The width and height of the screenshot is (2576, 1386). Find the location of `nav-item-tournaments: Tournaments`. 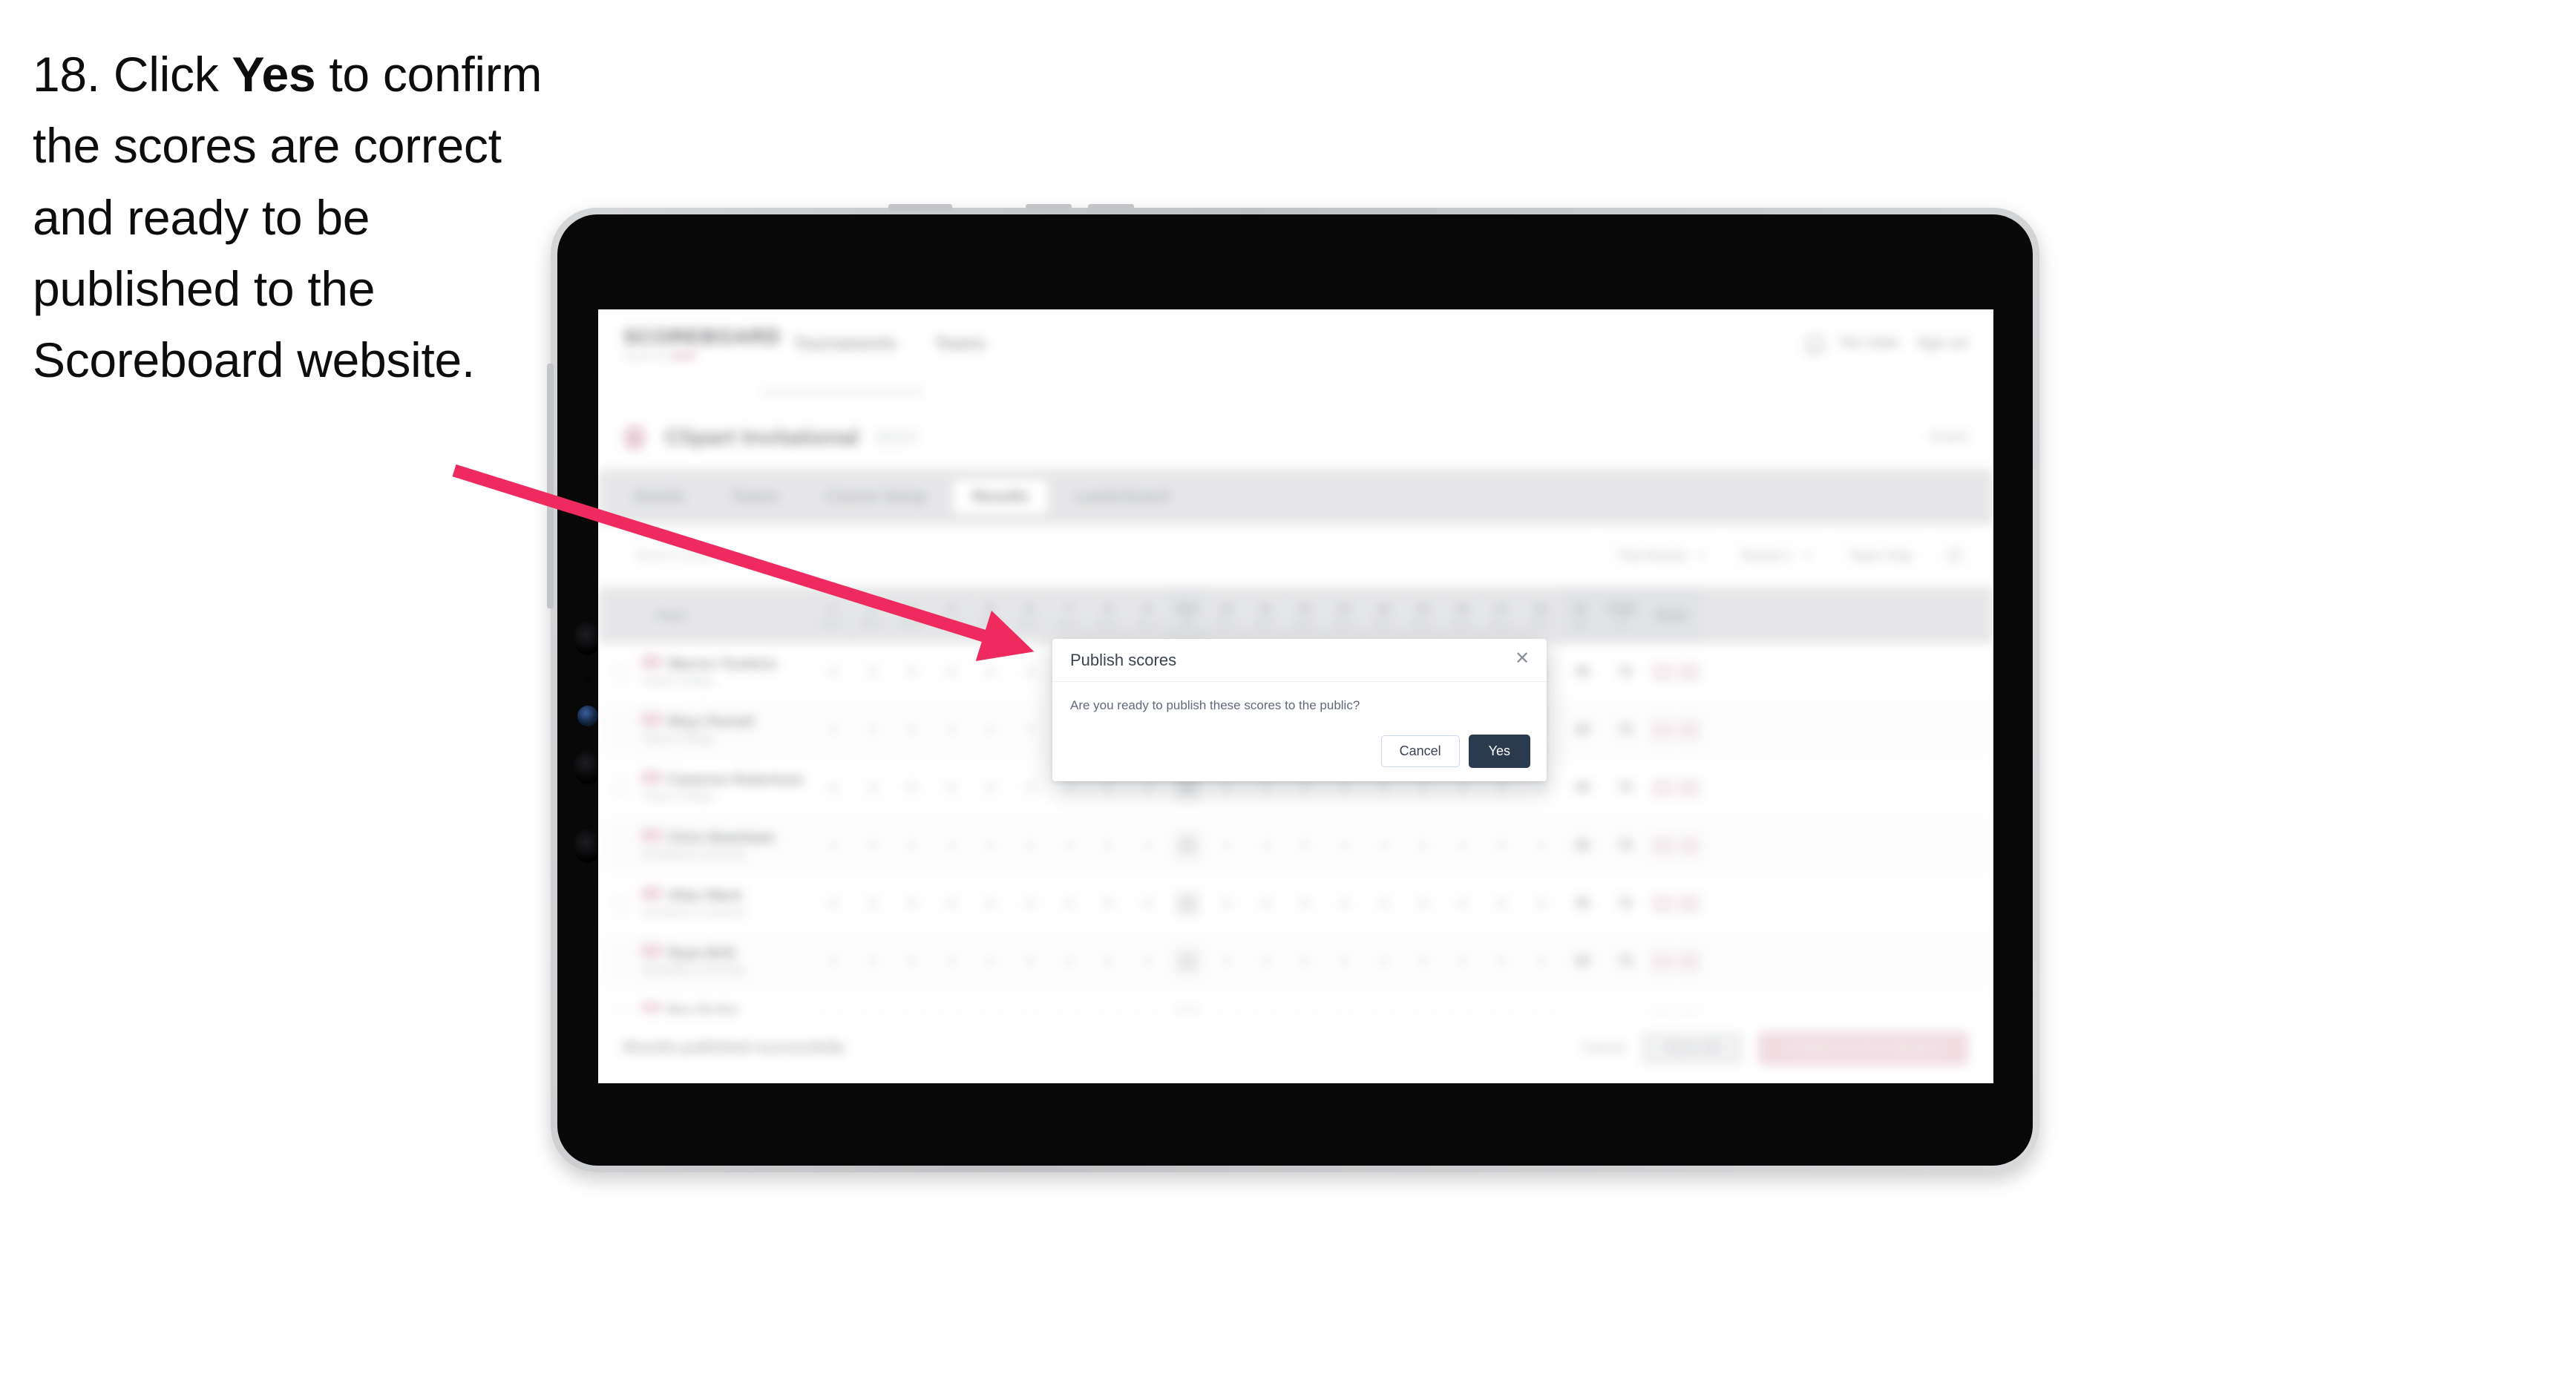

nav-item-tournaments: Tournaments is located at coordinates (845, 343).